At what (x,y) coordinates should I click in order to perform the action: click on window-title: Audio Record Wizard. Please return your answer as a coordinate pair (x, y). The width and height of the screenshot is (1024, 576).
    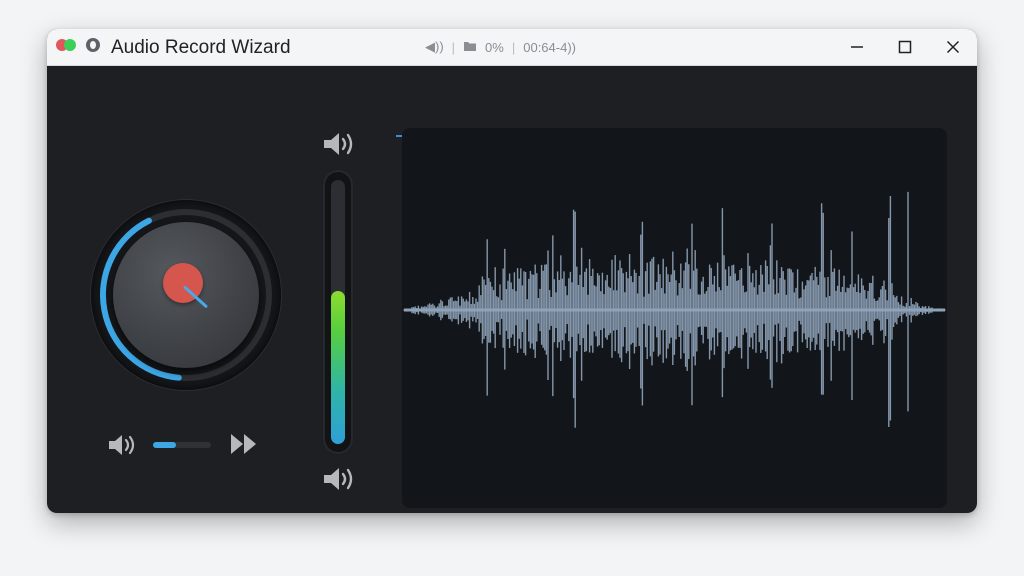
    Looking at the image, I should click on (201, 47).